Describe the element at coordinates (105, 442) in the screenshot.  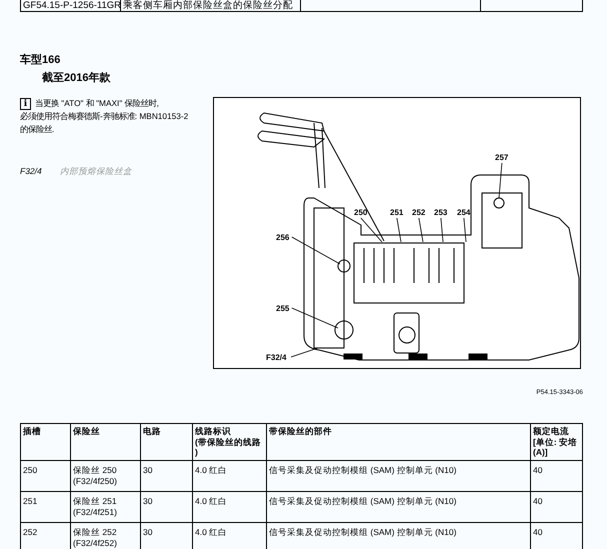
I see `column-header: 保险丝` at that location.